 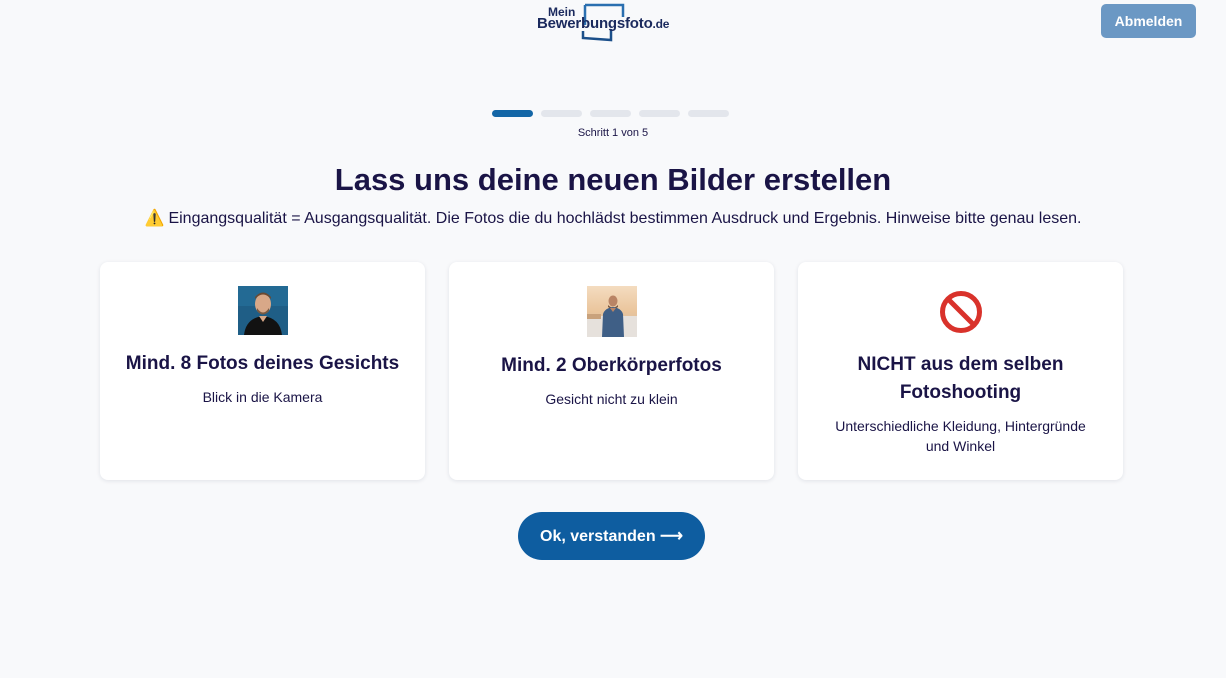 I want to click on card-title: Mind. 8 Fotos deines Gesichts, so click(x=262, y=363).